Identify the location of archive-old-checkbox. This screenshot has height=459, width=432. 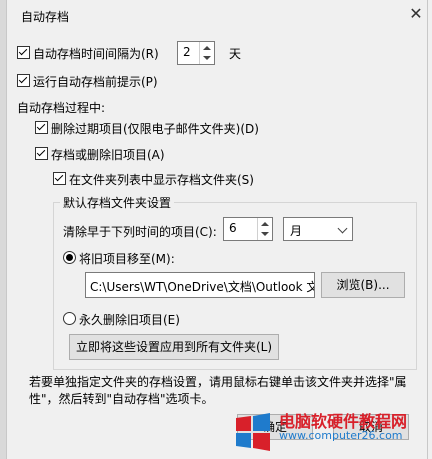
(41, 153).